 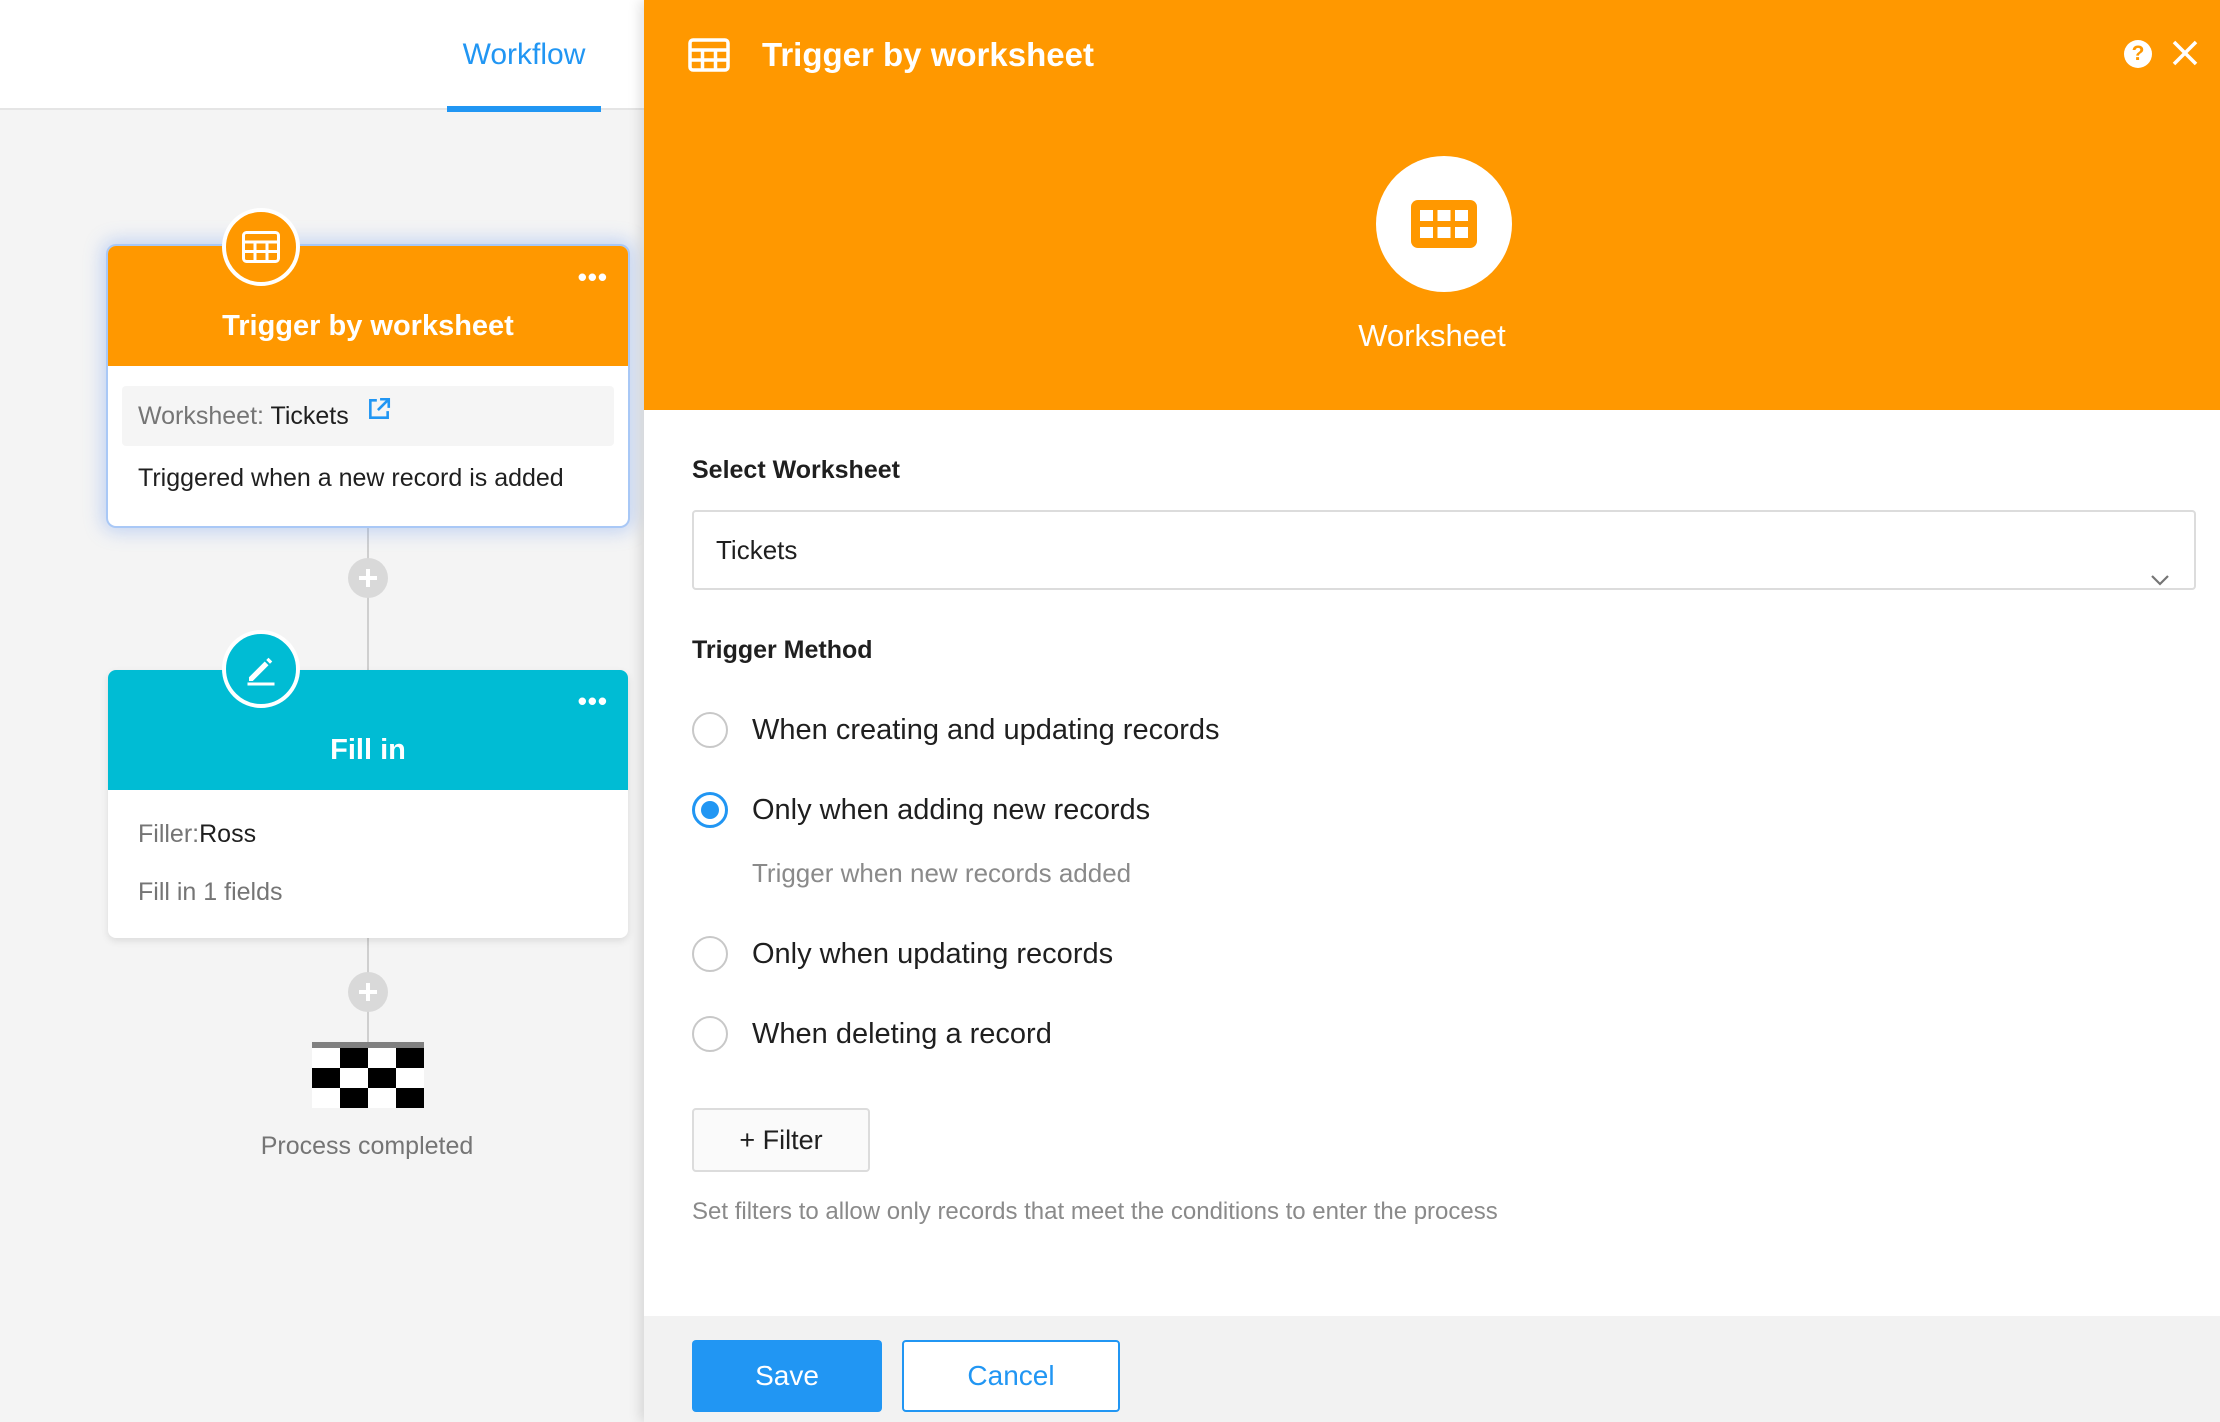 I want to click on trigger-node-worksheet-row: Worksheet: Tickets, so click(x=368, y=416).